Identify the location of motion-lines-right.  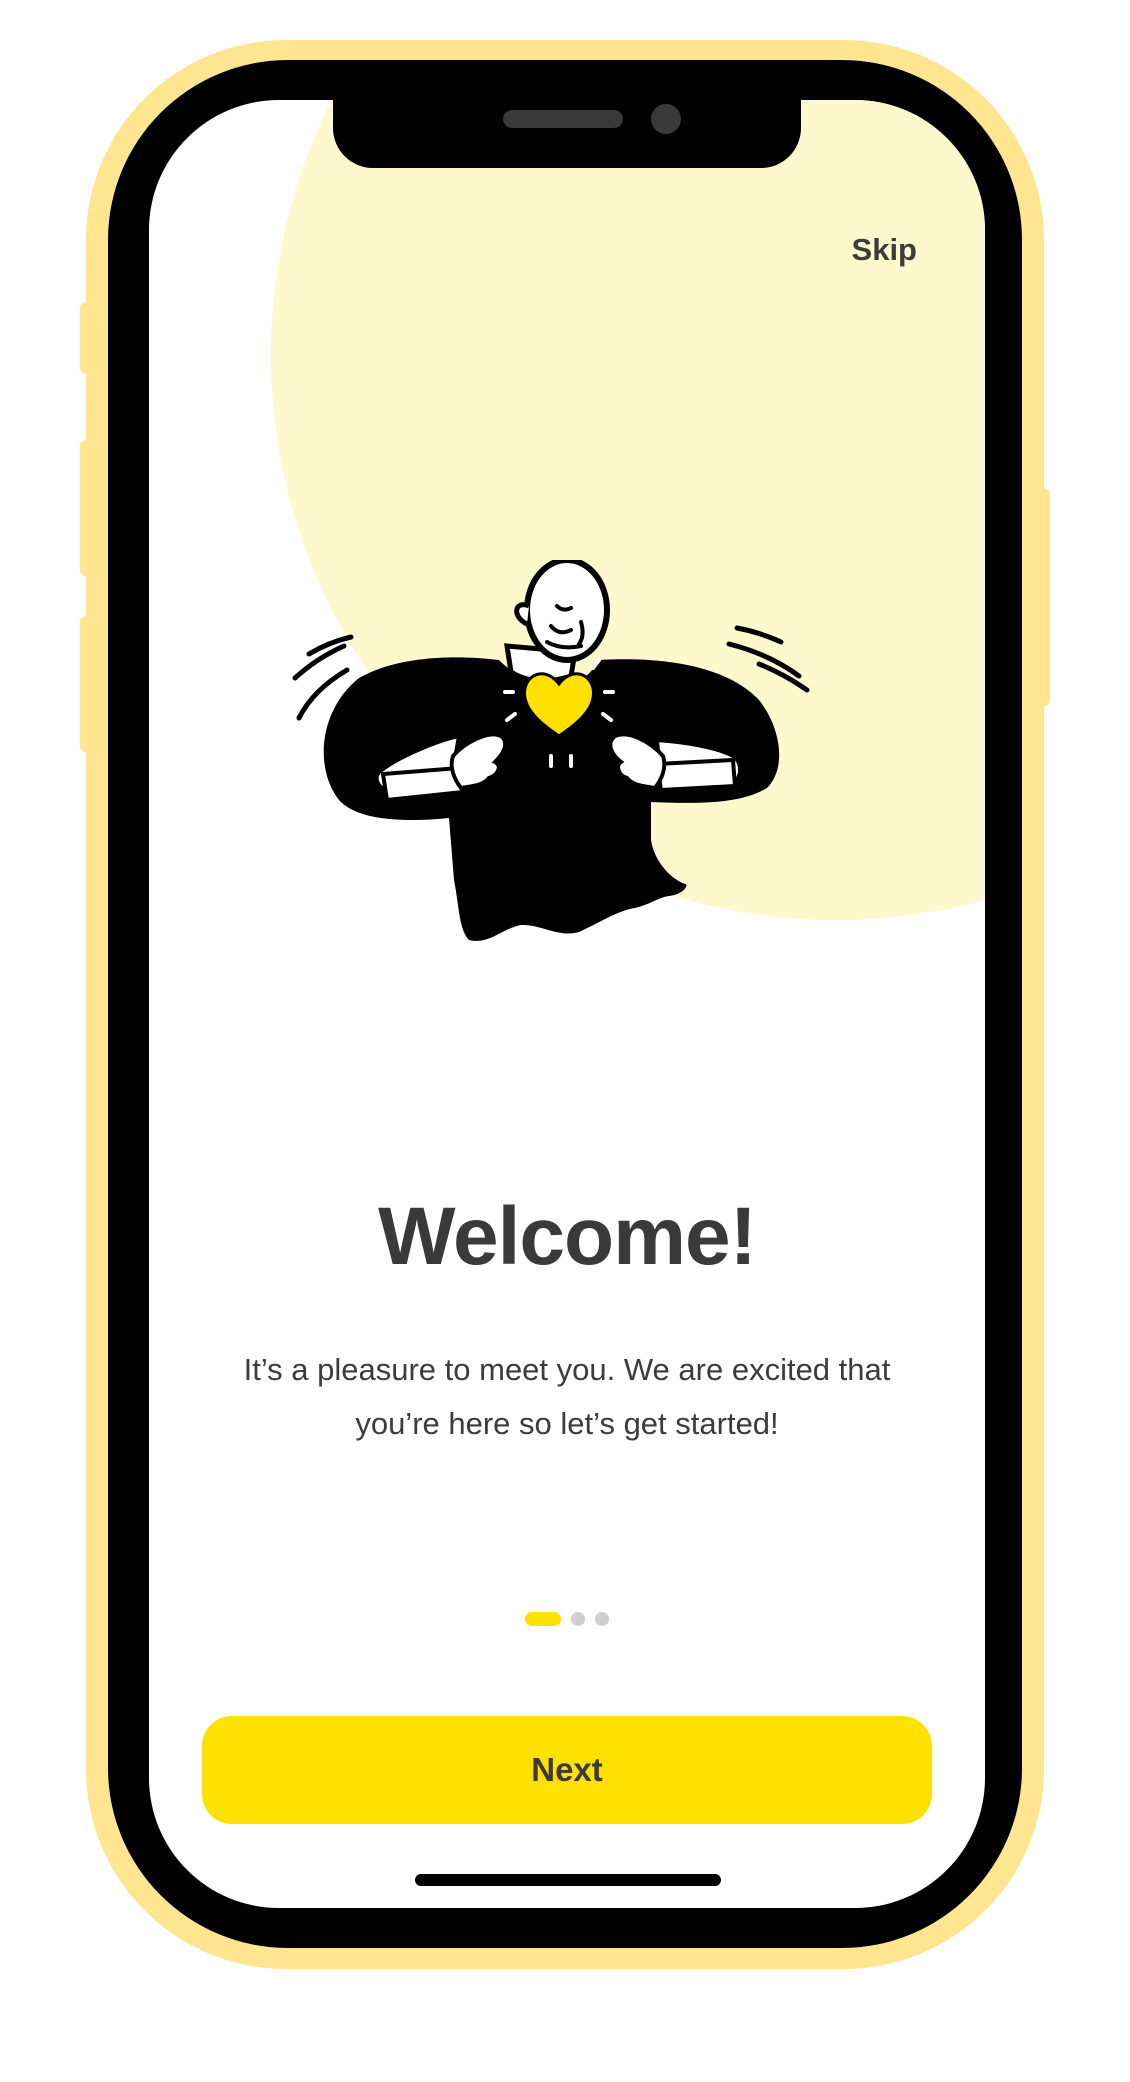
(768, 659).